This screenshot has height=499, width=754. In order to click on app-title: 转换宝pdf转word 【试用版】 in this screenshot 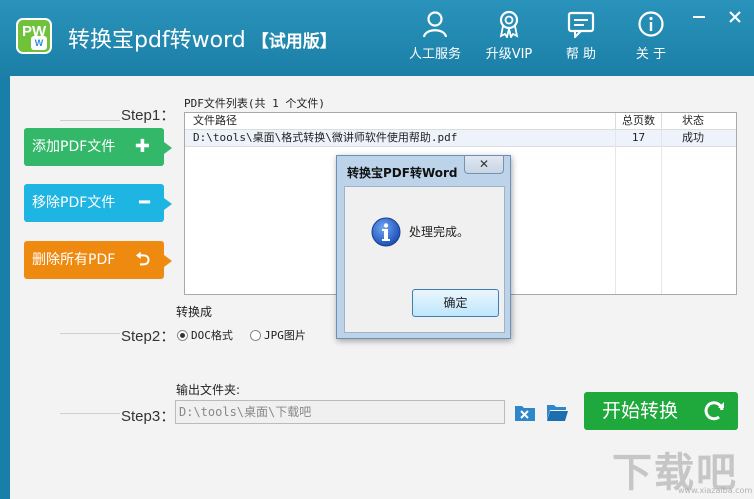, I will do `click(202, 38)`.